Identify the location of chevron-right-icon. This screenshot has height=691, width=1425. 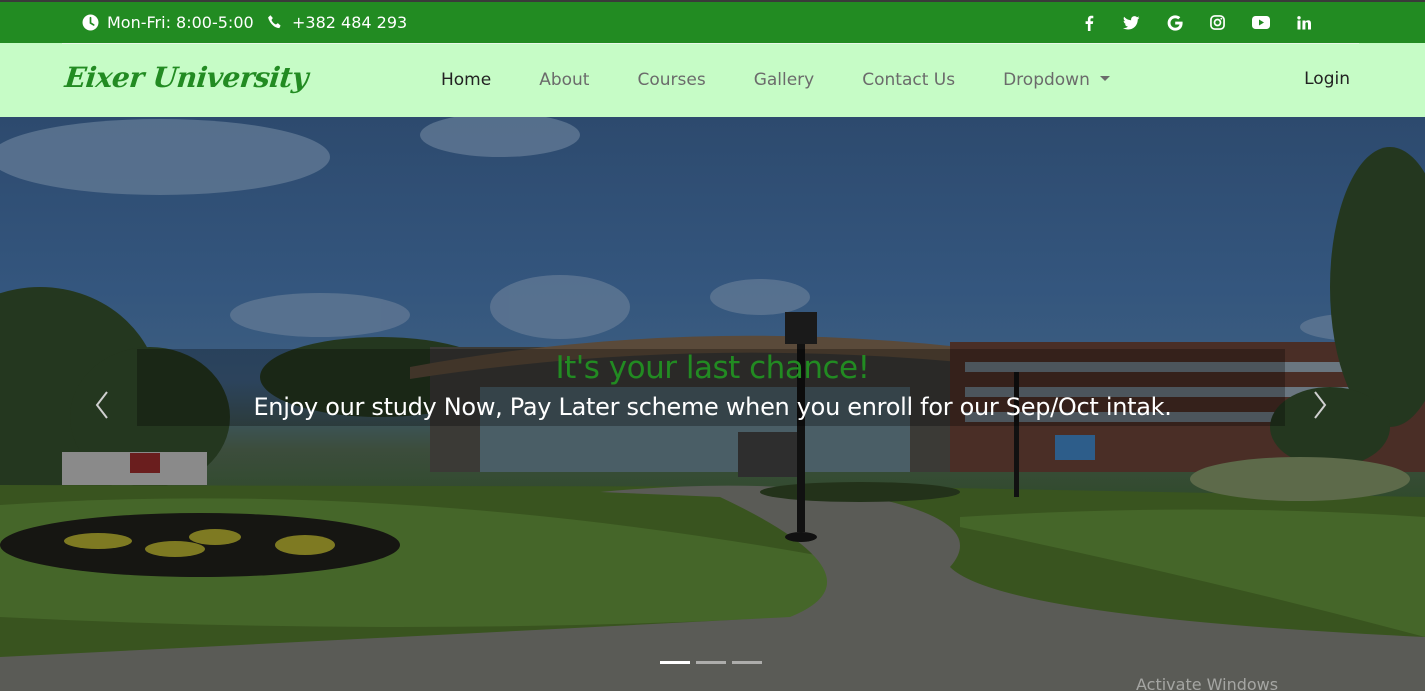
(1320, 405).